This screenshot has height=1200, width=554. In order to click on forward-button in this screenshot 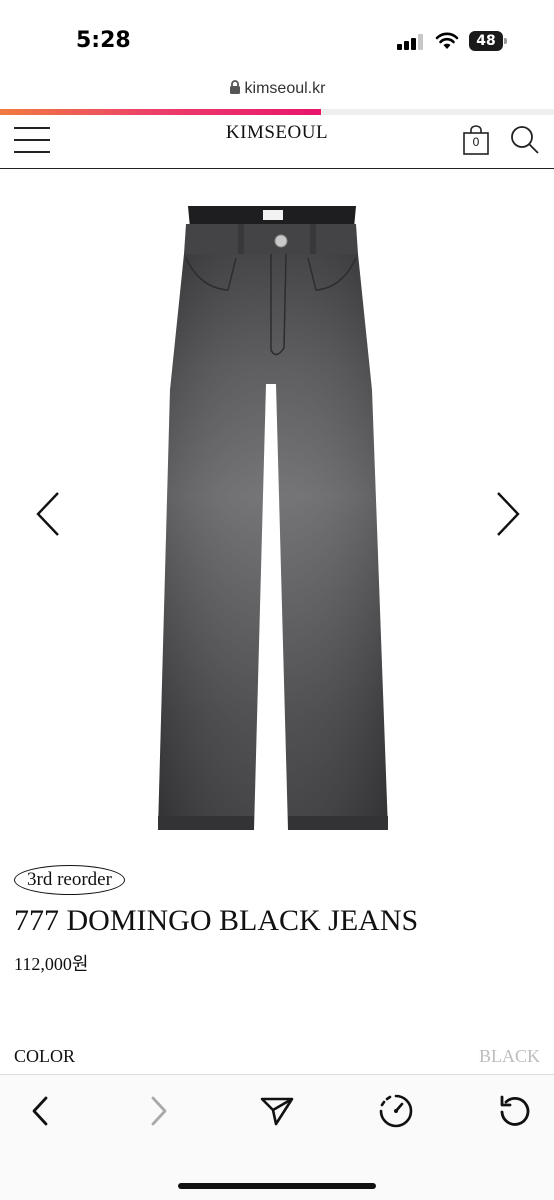, I will do `click(159, 1111)`.